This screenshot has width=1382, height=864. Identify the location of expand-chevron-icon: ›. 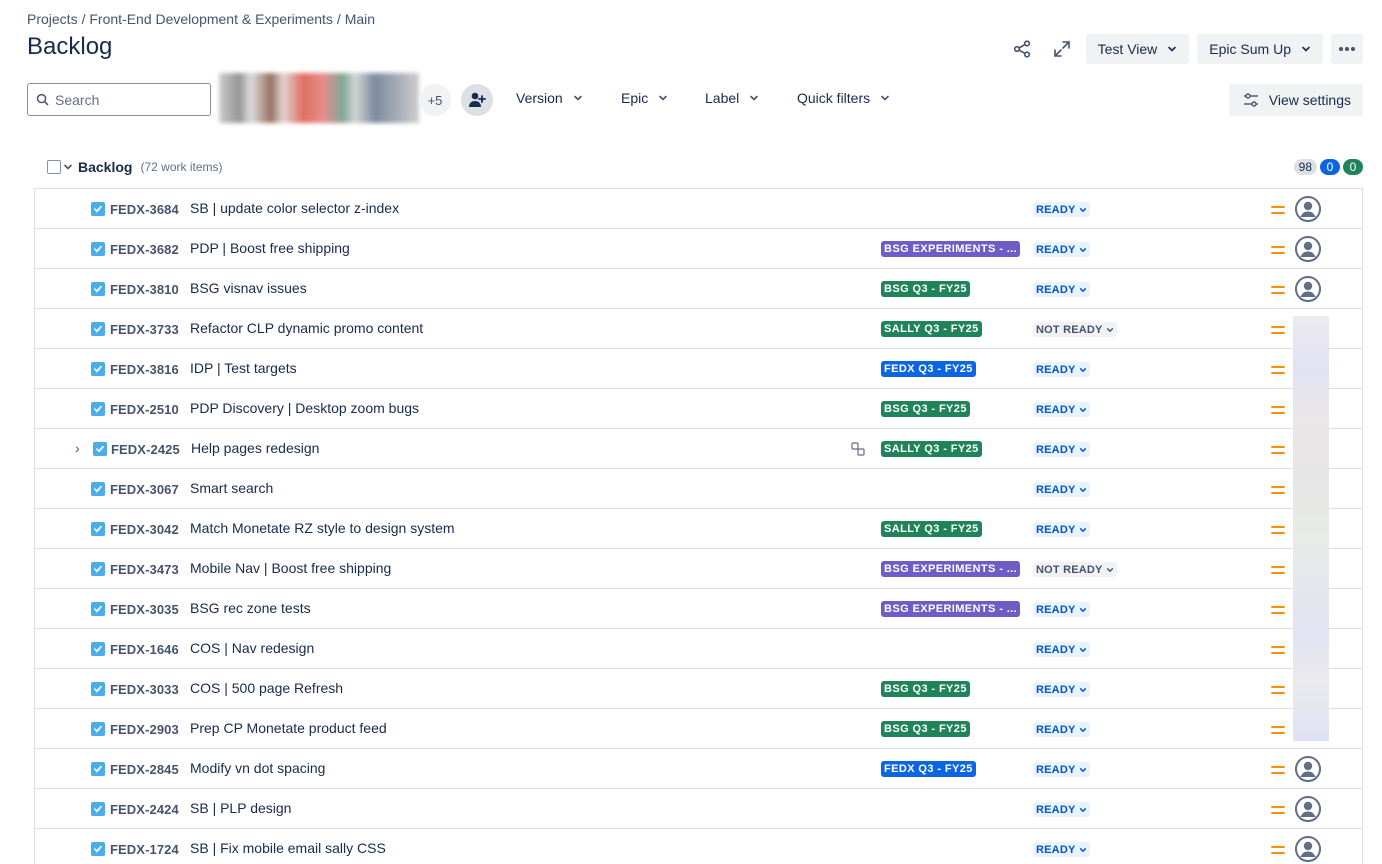
(77, 448).